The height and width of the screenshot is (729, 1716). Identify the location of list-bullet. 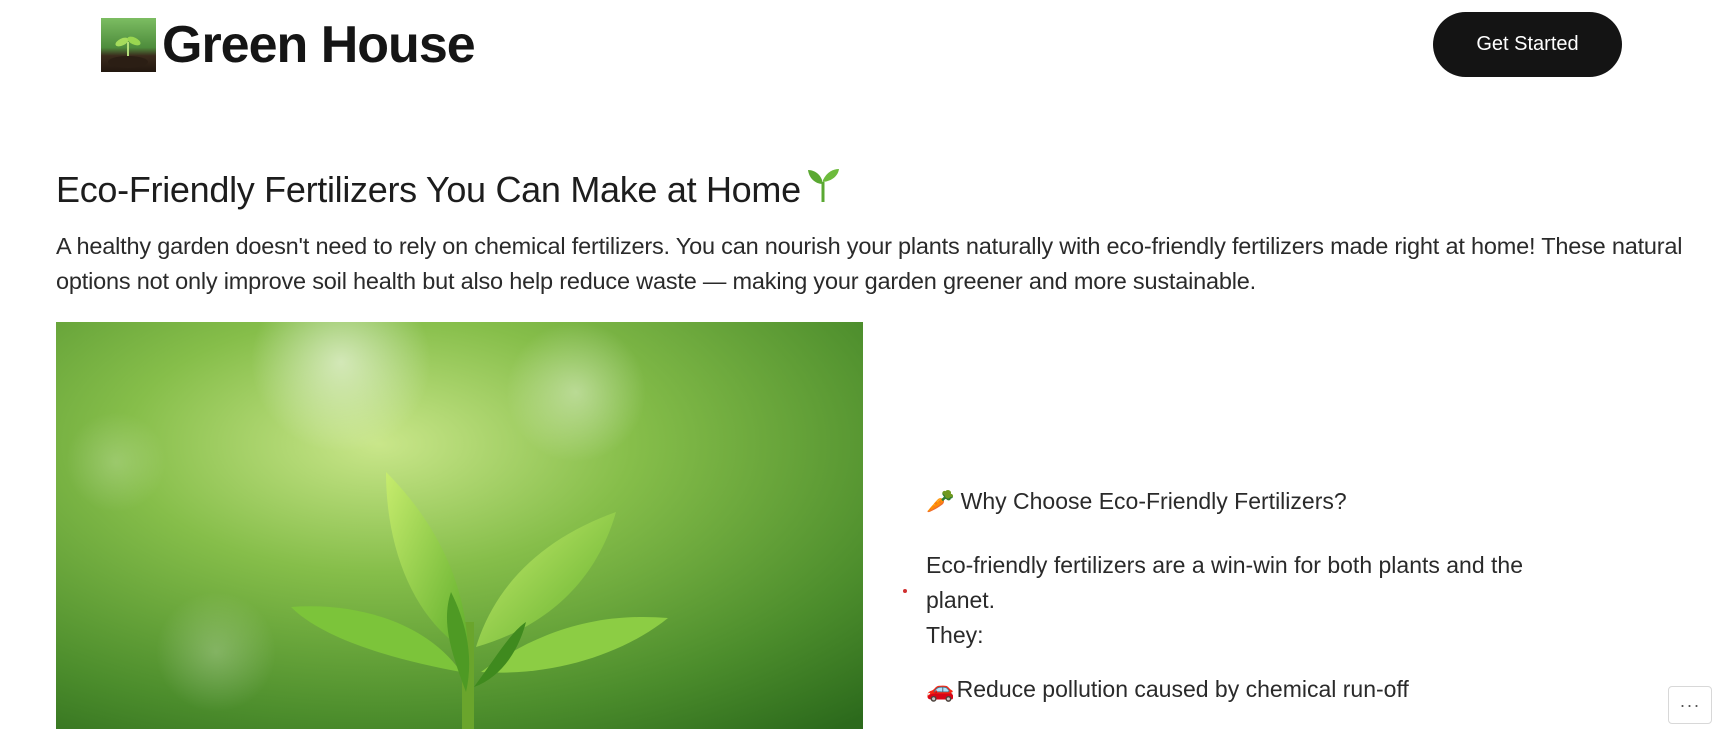
(905, 591).